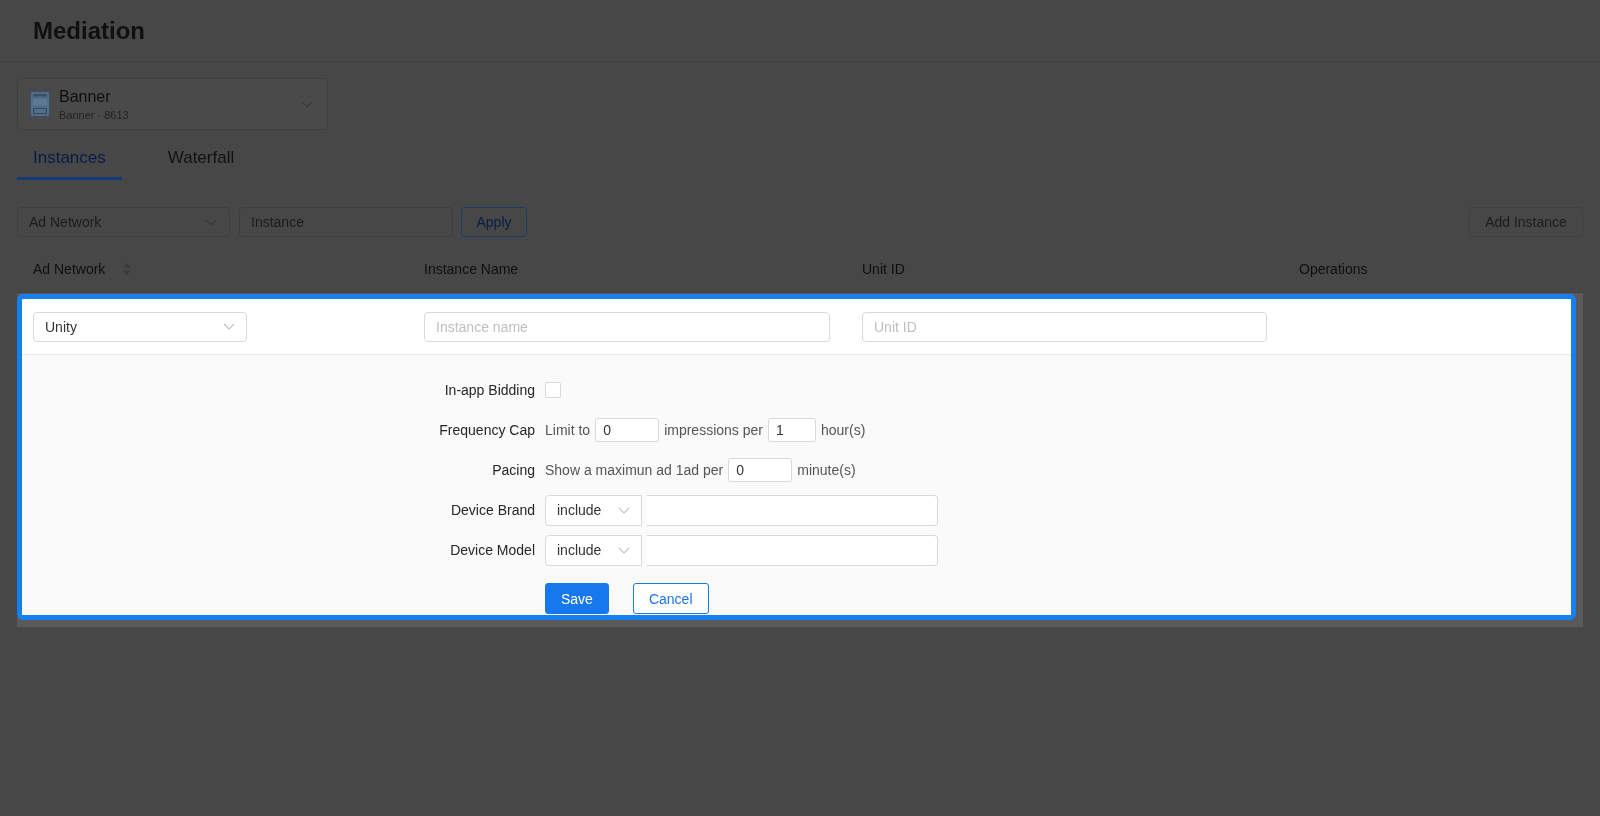  Describe the element at coordinates (634, 470) in the screenshot. I see `inline-text: Show a maximun ad 1ad per` at that location.